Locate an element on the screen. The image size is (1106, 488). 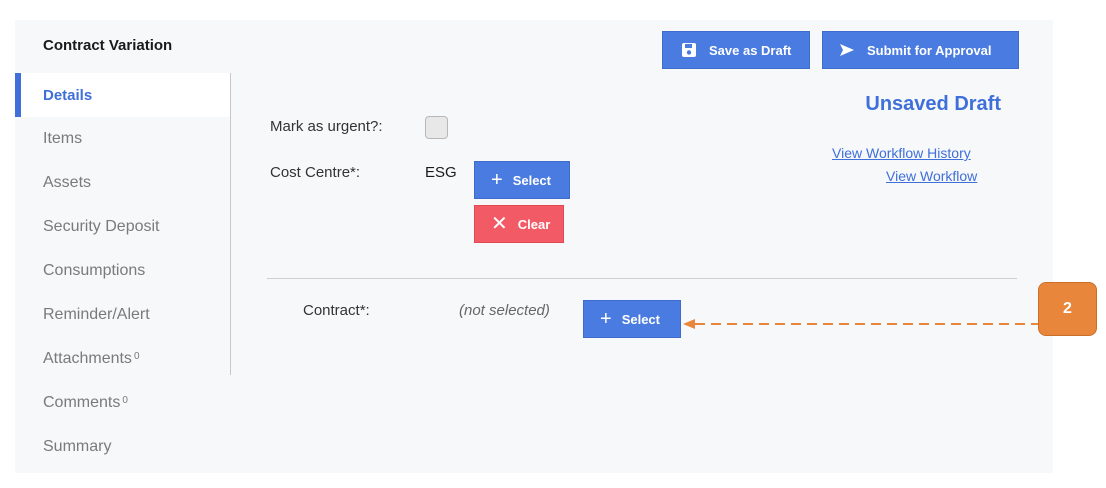
sidebar-item-label: Assets is located at coordinates (67, 182).